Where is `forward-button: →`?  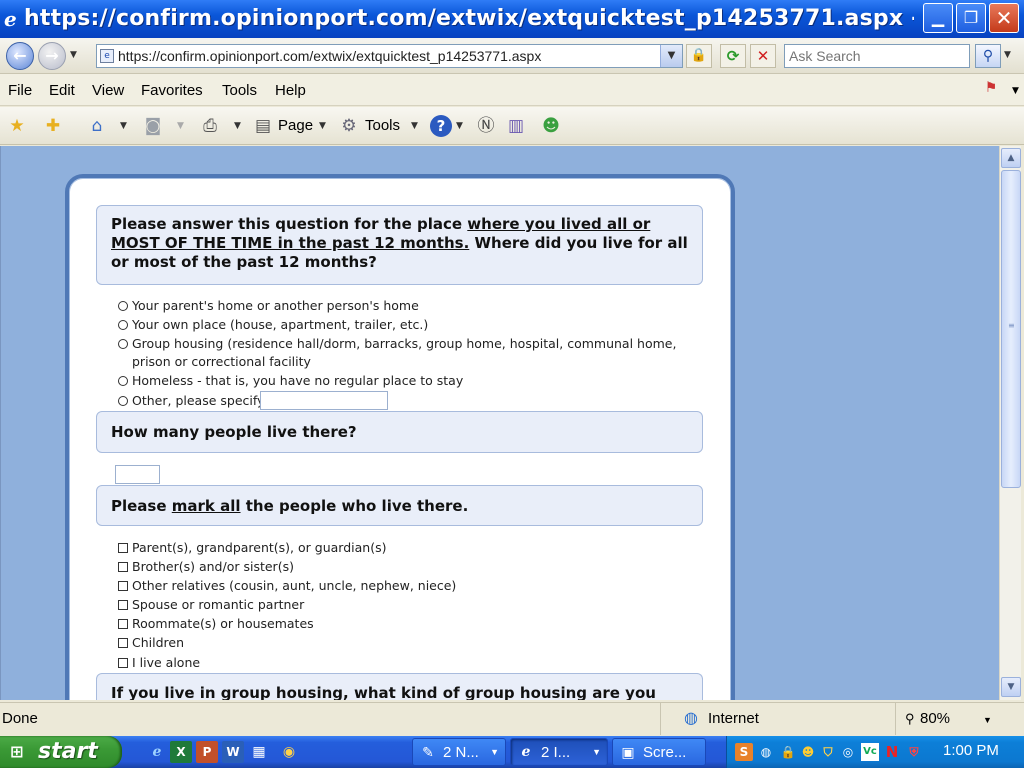
forward-button: → is located at coordinates (52, 56).